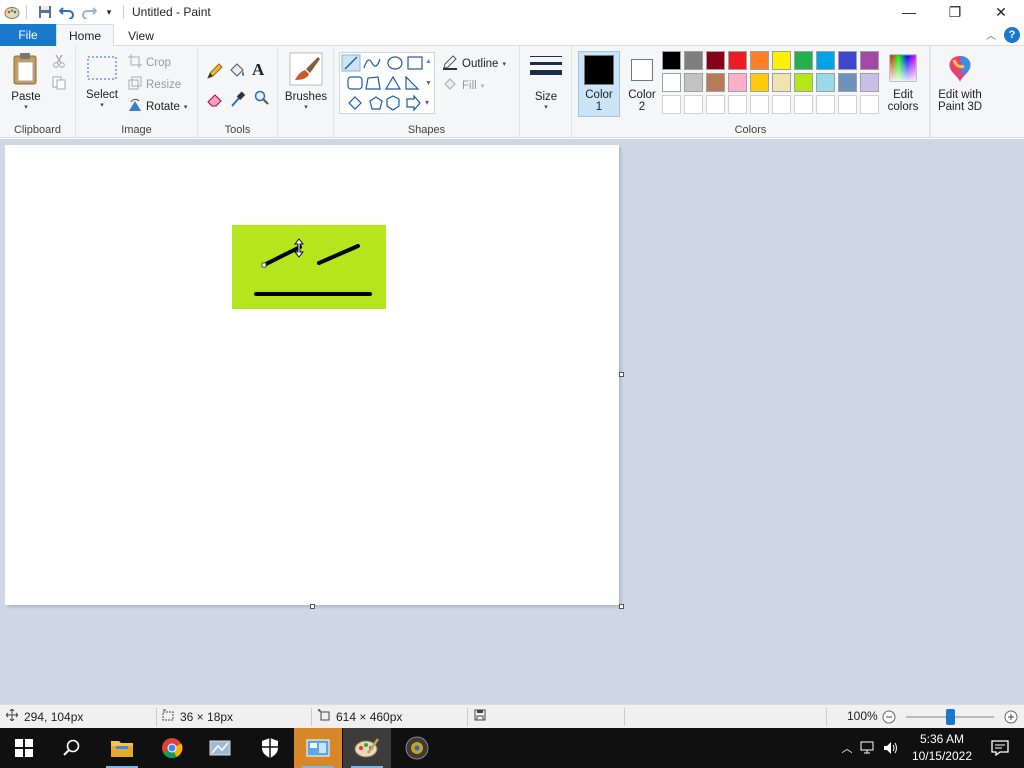 This screenshot has height=768, width=1024. What do you see at coordinates (428, 83) in the screenshot?
I see `gallery-scroll-down-icon: ▼` at bounding box center [428, 83].